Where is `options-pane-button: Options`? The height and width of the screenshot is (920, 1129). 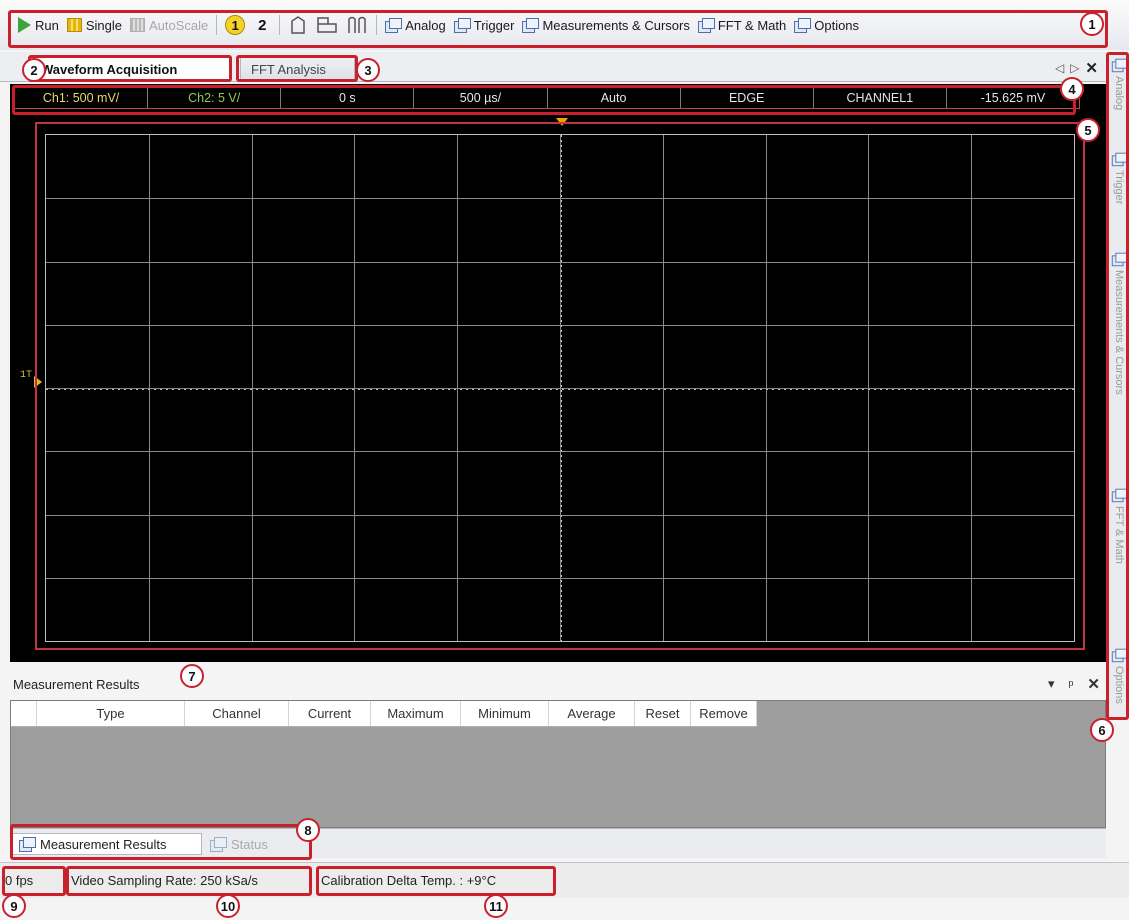
options-pane-button: Options is located at coordinates (826, 25).